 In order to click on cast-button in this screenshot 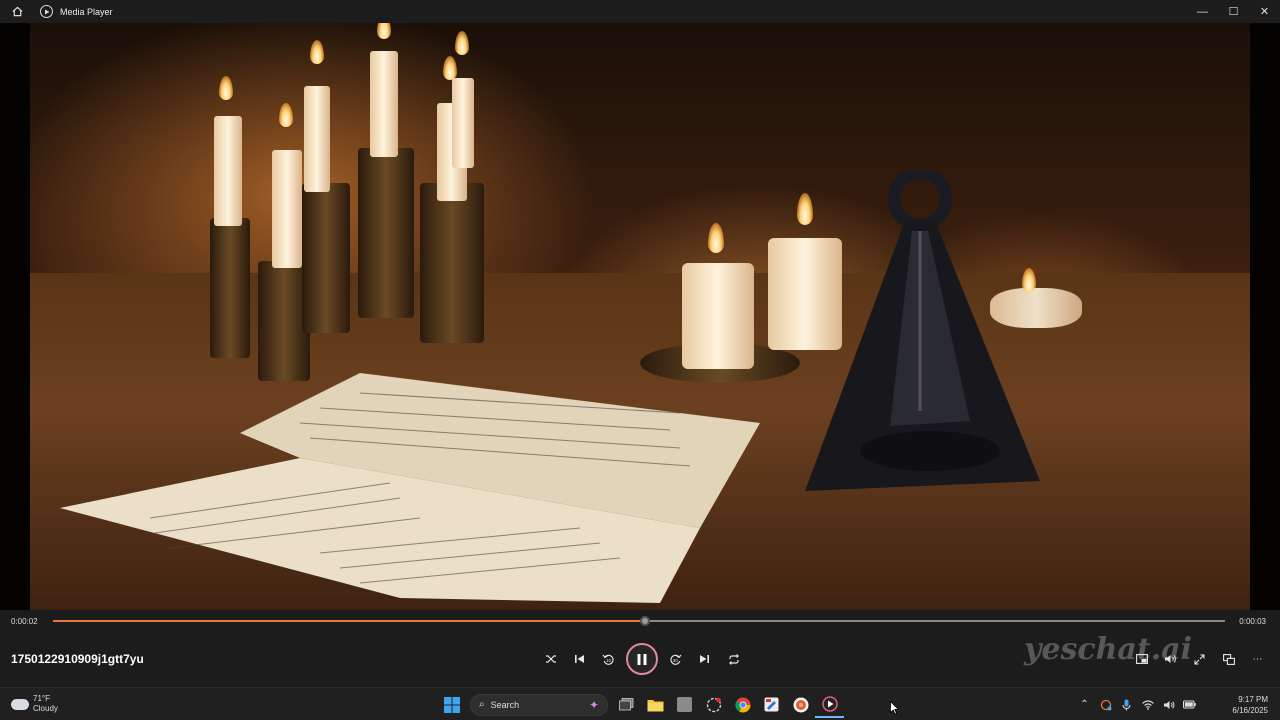, I will do `click(1228, 659)`.